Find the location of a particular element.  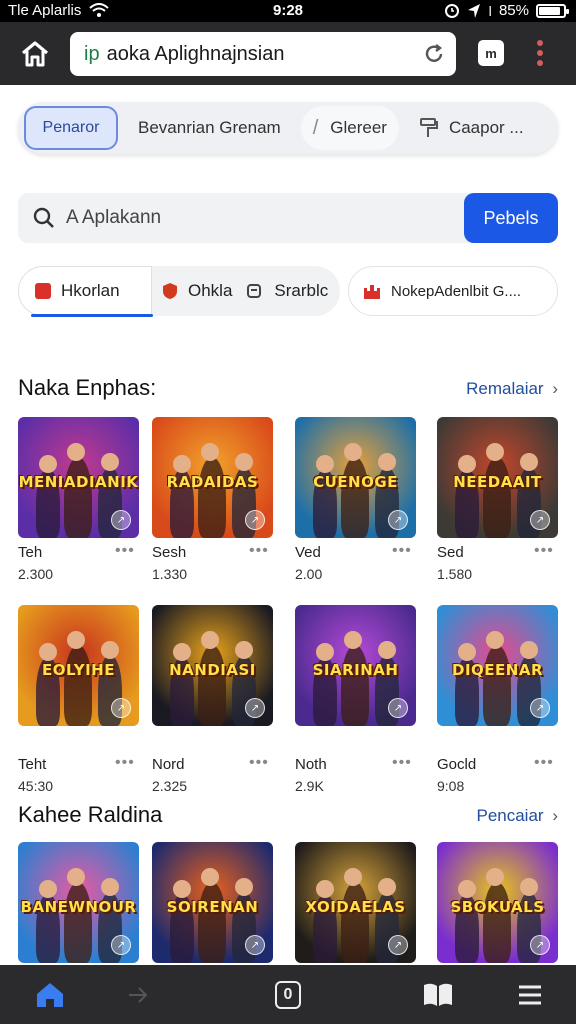

tab-category-2: Ohkla is located at coordinates (192, 291).